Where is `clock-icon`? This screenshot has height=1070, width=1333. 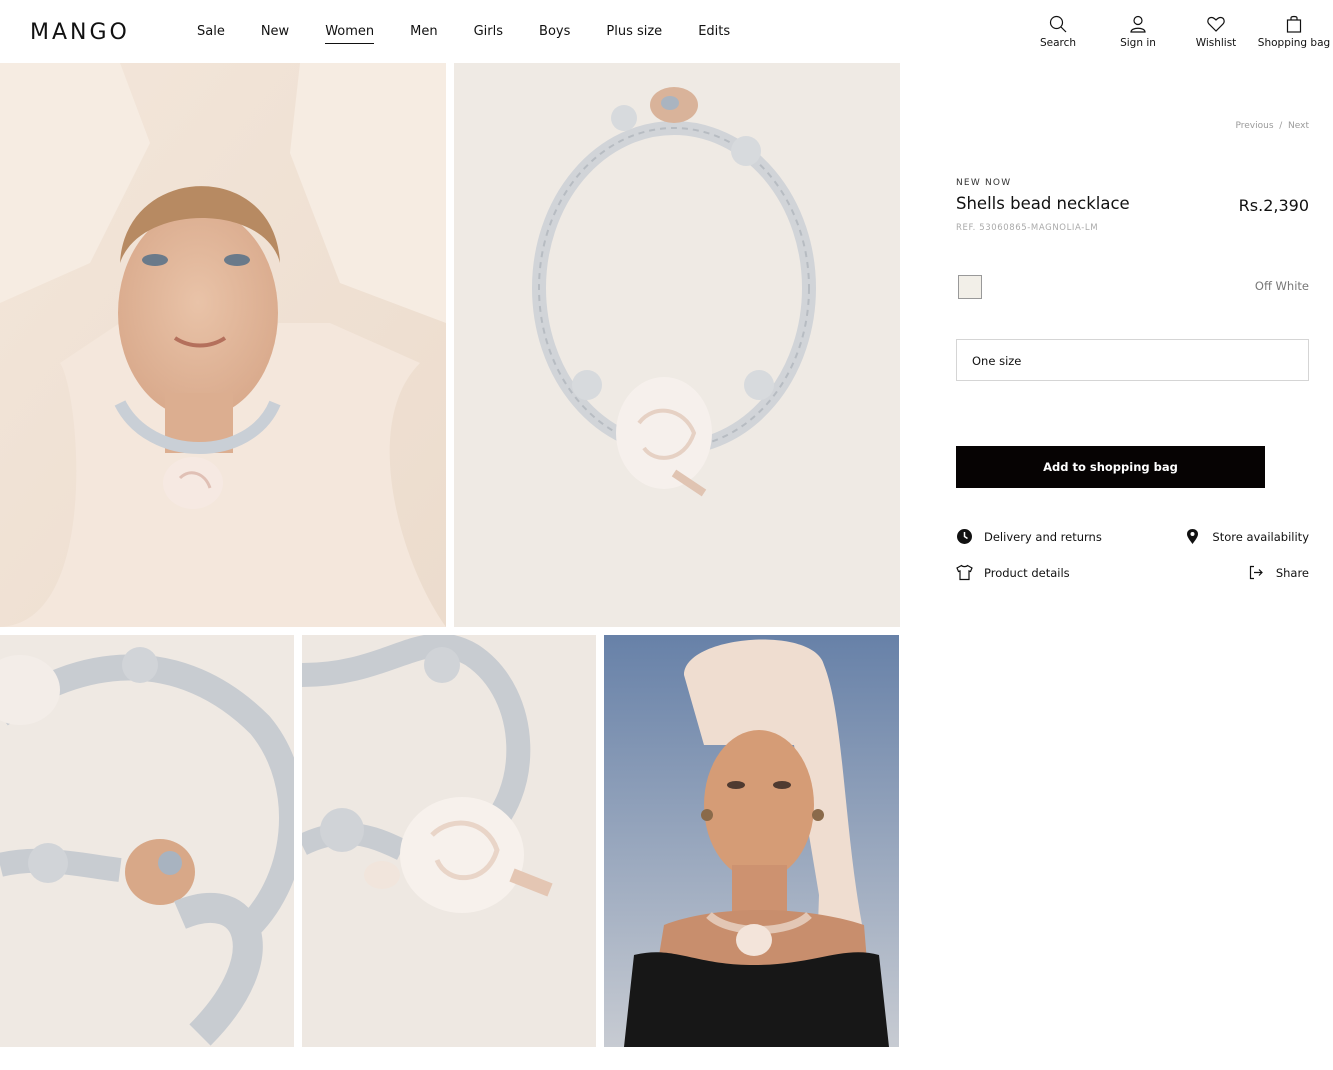 clock-icon is located at coordinates (964, 536).